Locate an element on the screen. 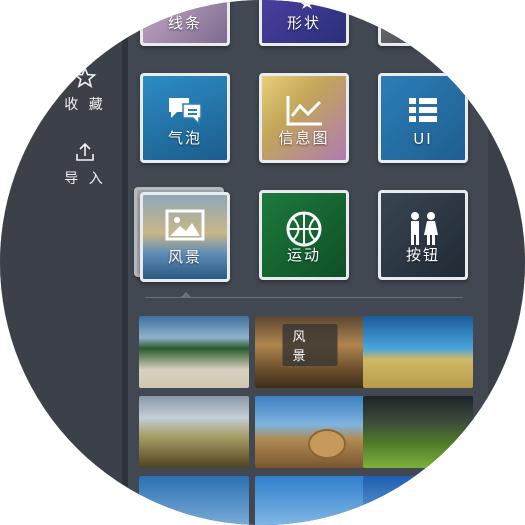 The width and height of the screenshot is (525, 525). tile-label: 形状 is located at coordinates (303, 23).